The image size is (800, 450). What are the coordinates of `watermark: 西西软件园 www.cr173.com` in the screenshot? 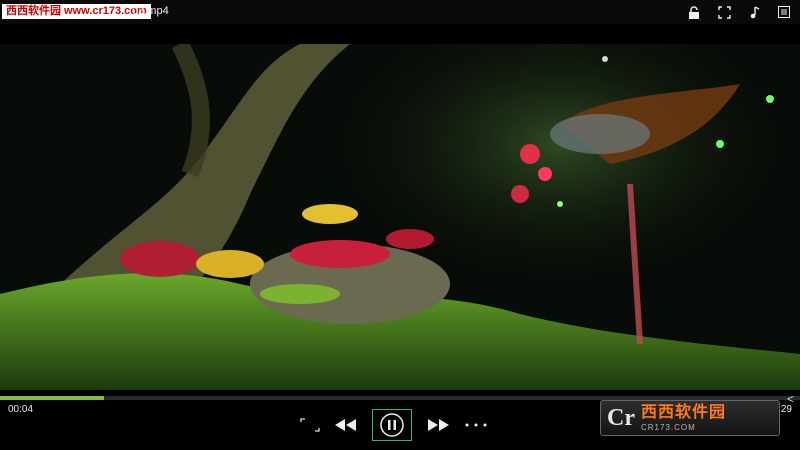 It's located at (76, 11).